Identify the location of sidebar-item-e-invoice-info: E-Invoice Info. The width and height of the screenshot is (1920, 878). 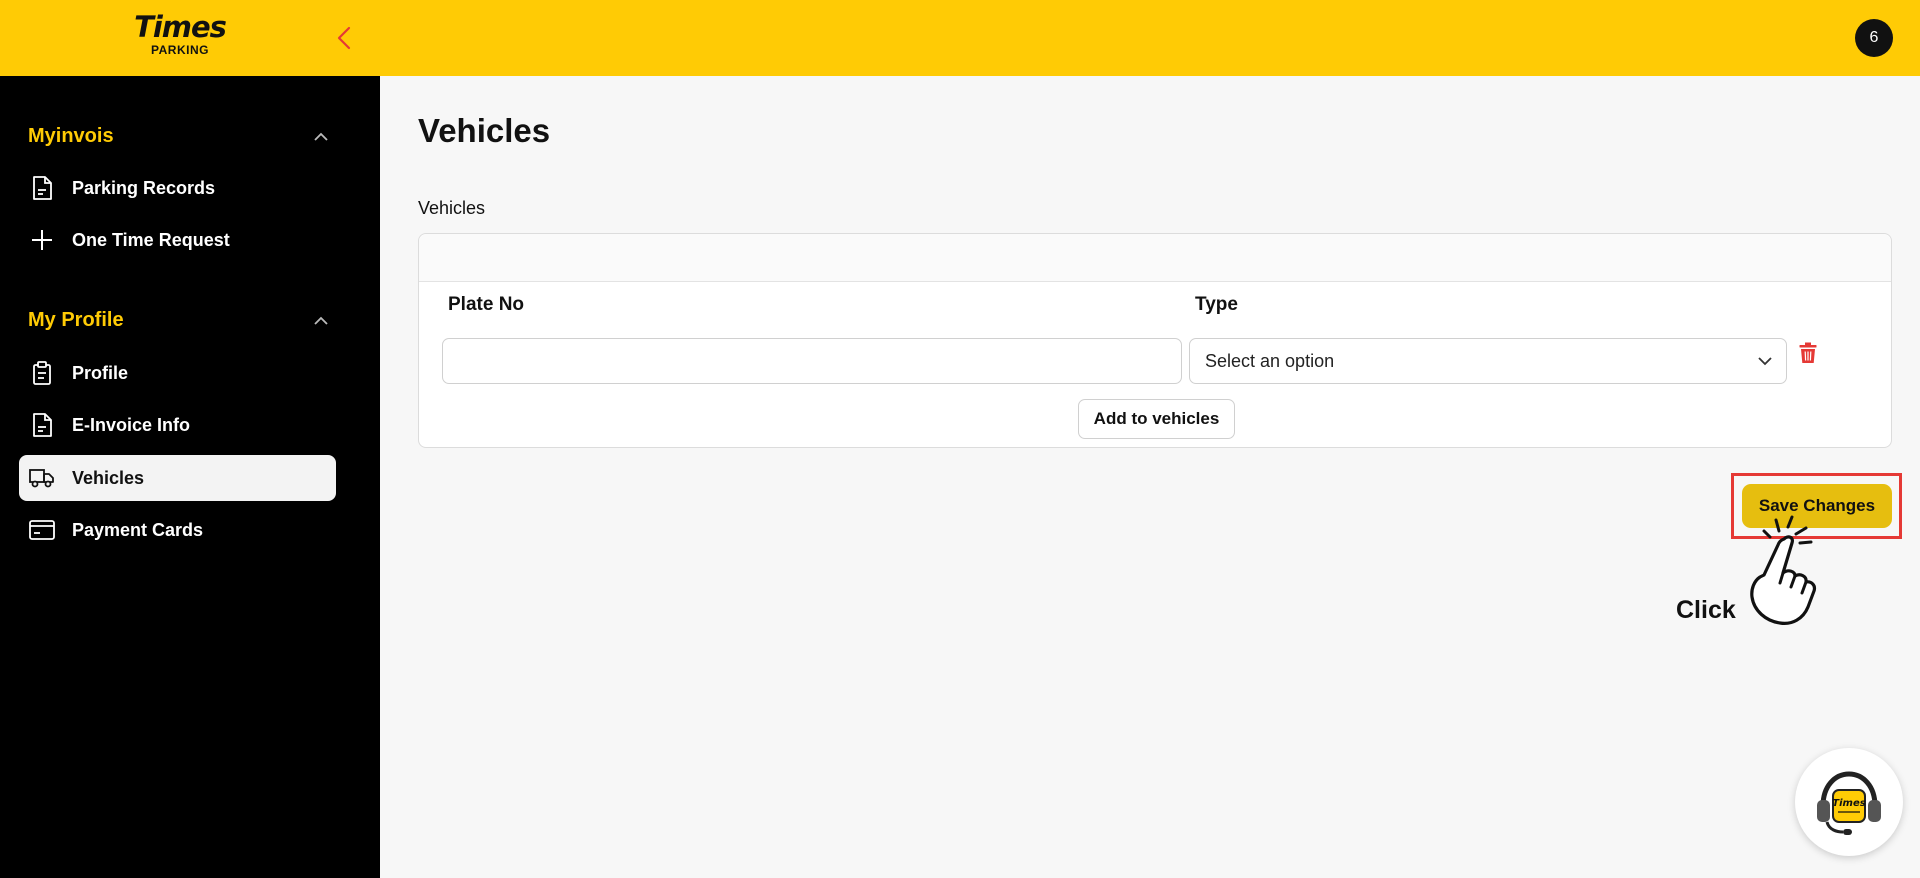
(177, 425).